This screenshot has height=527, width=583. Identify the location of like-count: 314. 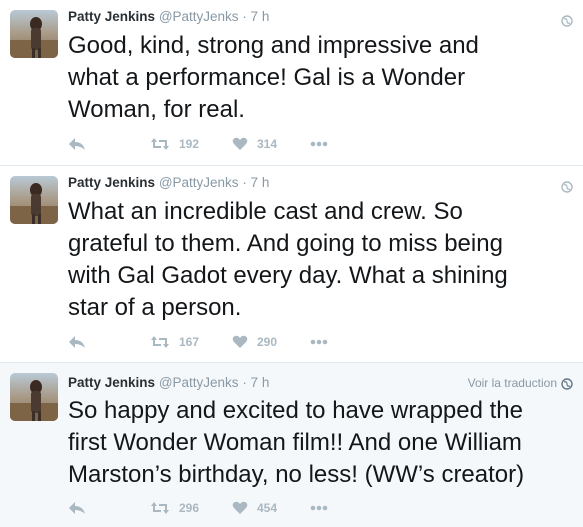
(267, 144).